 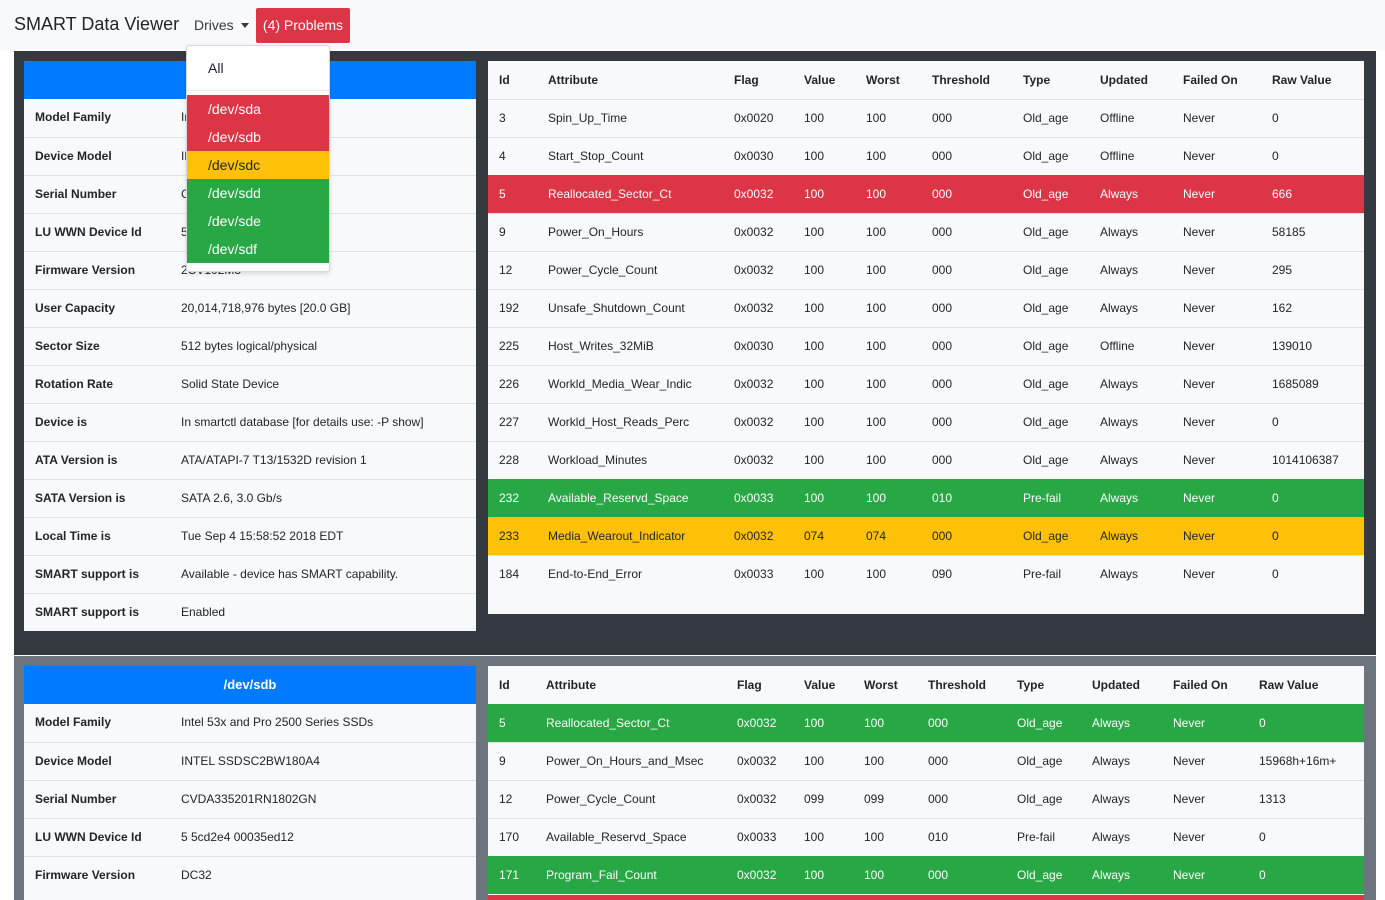 I want to click on info-row: Rotation Rate Solid State Device, so click(x=250, y=384).